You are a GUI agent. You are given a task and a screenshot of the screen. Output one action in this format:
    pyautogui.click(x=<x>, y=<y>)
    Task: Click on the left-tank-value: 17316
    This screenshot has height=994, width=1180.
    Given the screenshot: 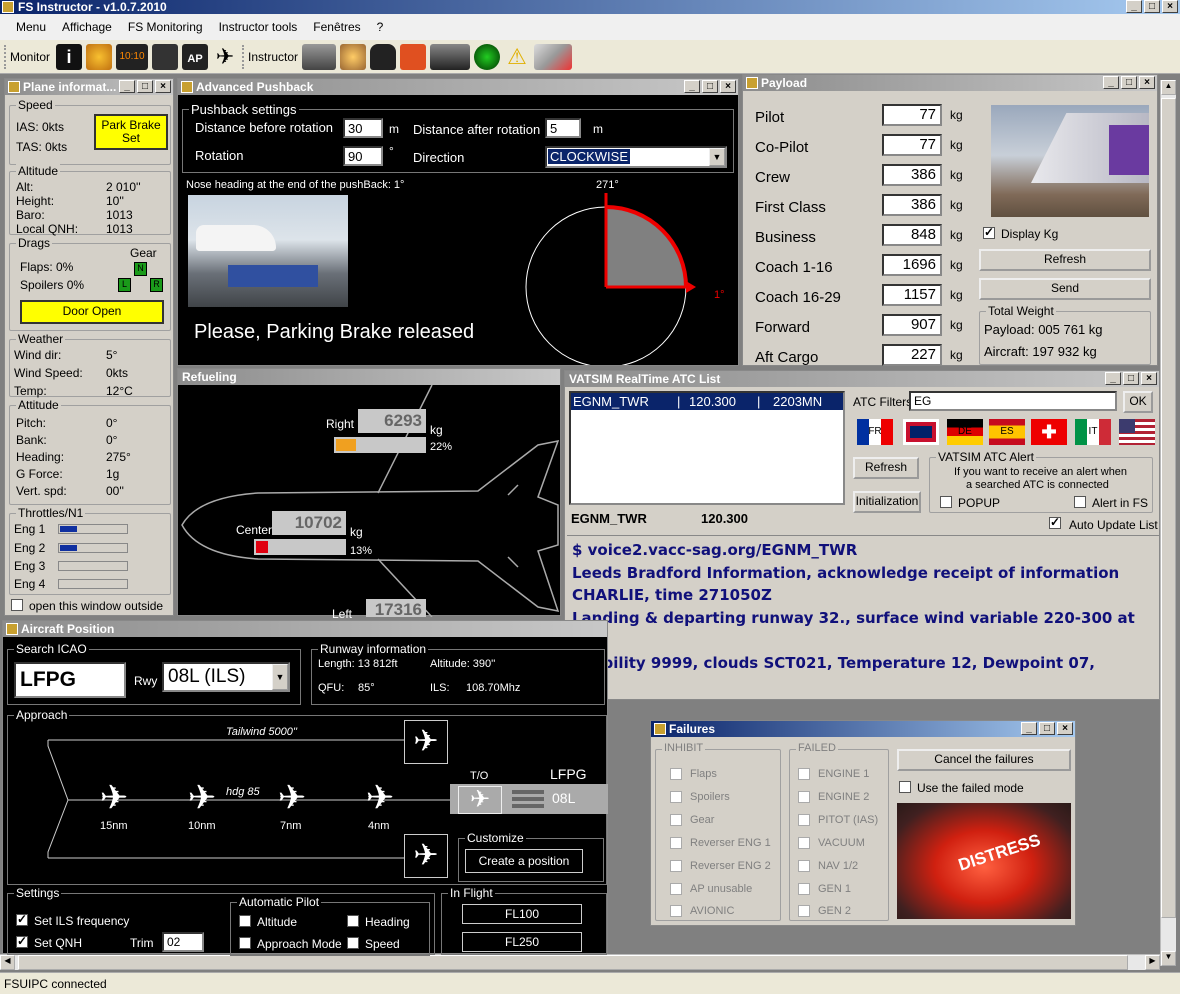 What is the action you would take?
    pyautogui.click(x=396, y=608)
    